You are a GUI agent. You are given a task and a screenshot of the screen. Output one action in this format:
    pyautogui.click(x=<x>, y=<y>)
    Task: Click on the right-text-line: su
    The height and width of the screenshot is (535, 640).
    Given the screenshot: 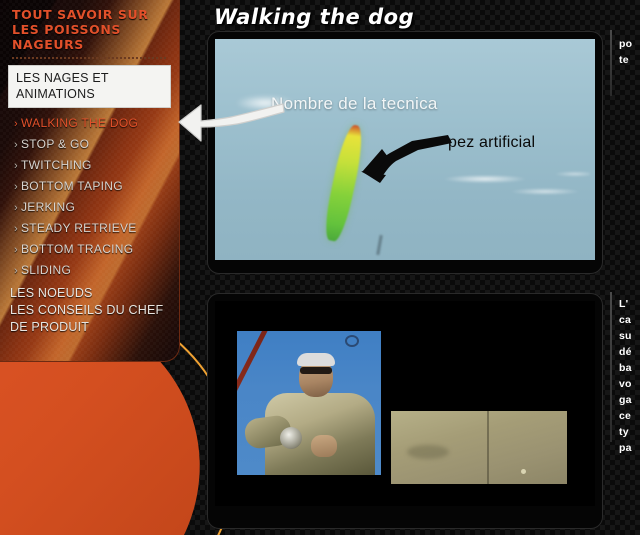 What is the action you would take?
    pyautogui.click(x=625, y=336)
    